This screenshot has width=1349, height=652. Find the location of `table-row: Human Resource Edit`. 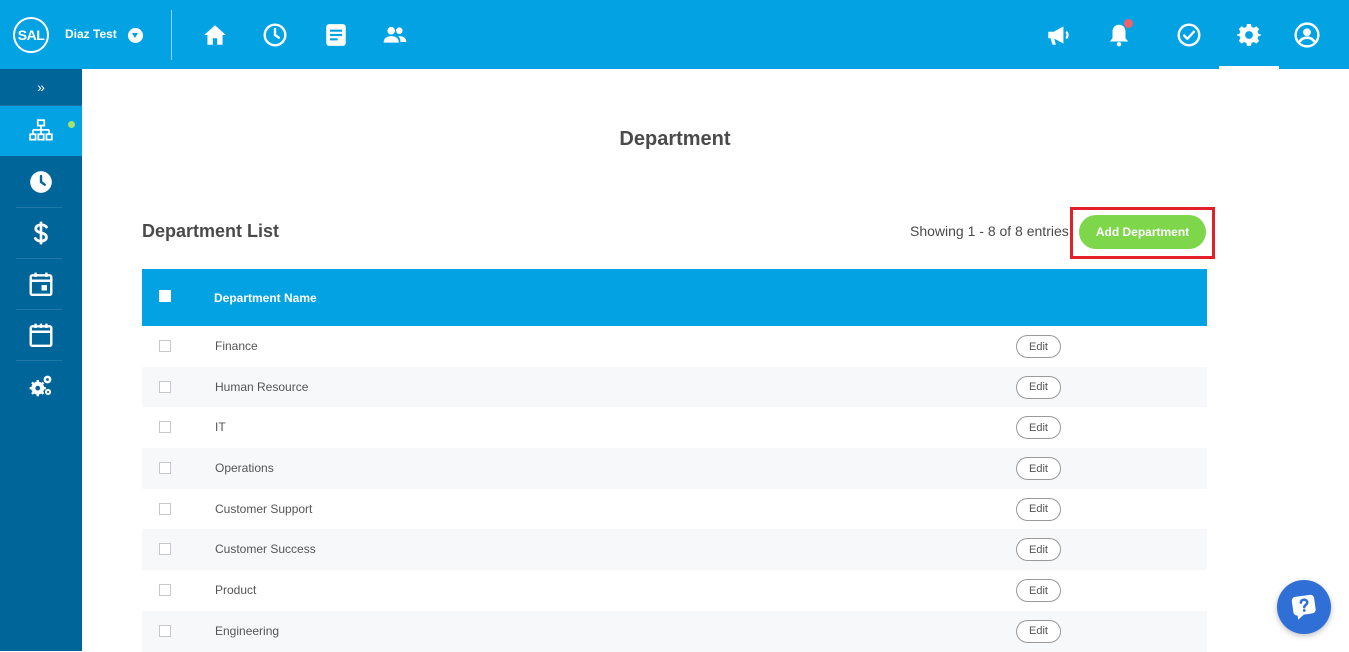

table-row: Human Resource Edit is located at coordinates (674, 387).